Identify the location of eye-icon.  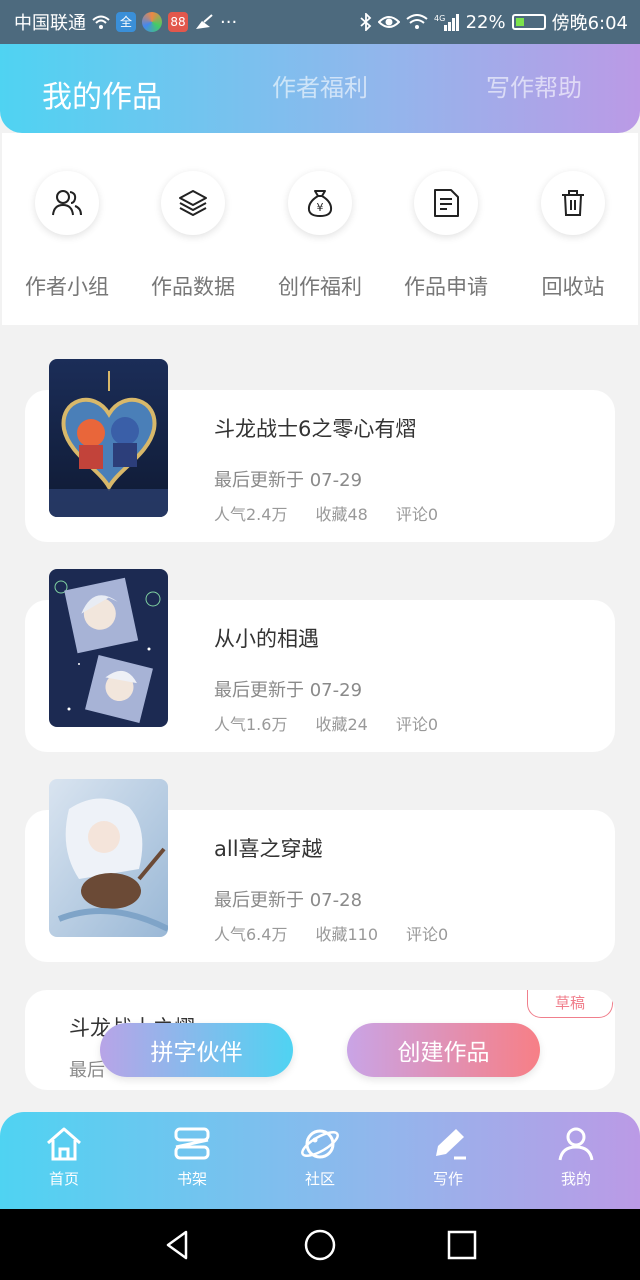
(388, 22).